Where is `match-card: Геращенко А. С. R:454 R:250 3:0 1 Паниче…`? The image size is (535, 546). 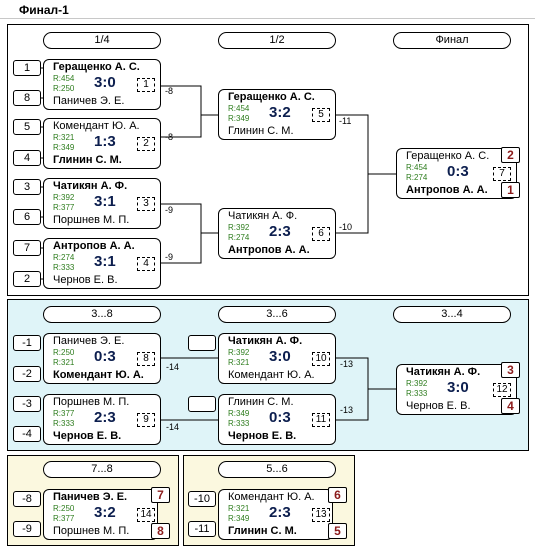 match-card: Геращенко А. С. R:454 R:250 3:0 1 Паниче… is located at coordinates (102, 84).